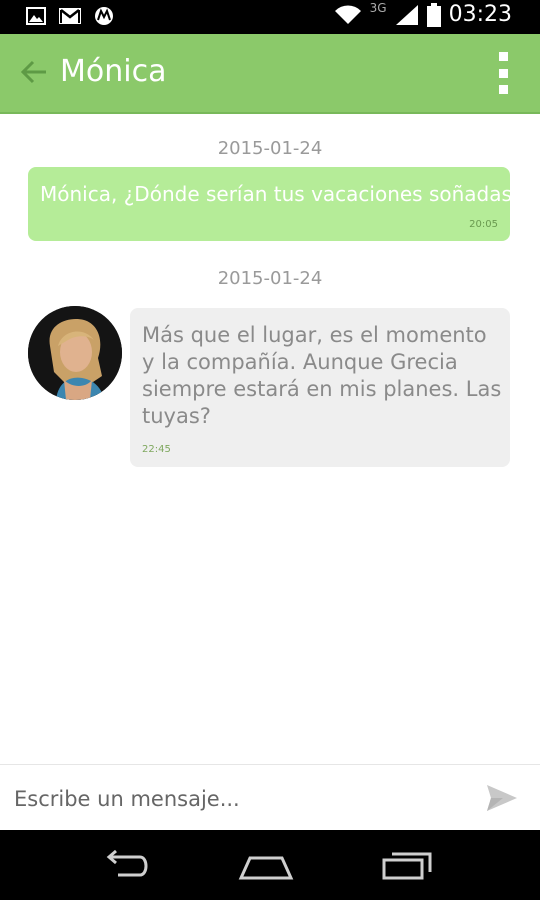 The image size is (540, 900). What do you see at coordinates (36, 16) in the screenshot?
I see `image-notification-icon` at bounding box center [36, 16].